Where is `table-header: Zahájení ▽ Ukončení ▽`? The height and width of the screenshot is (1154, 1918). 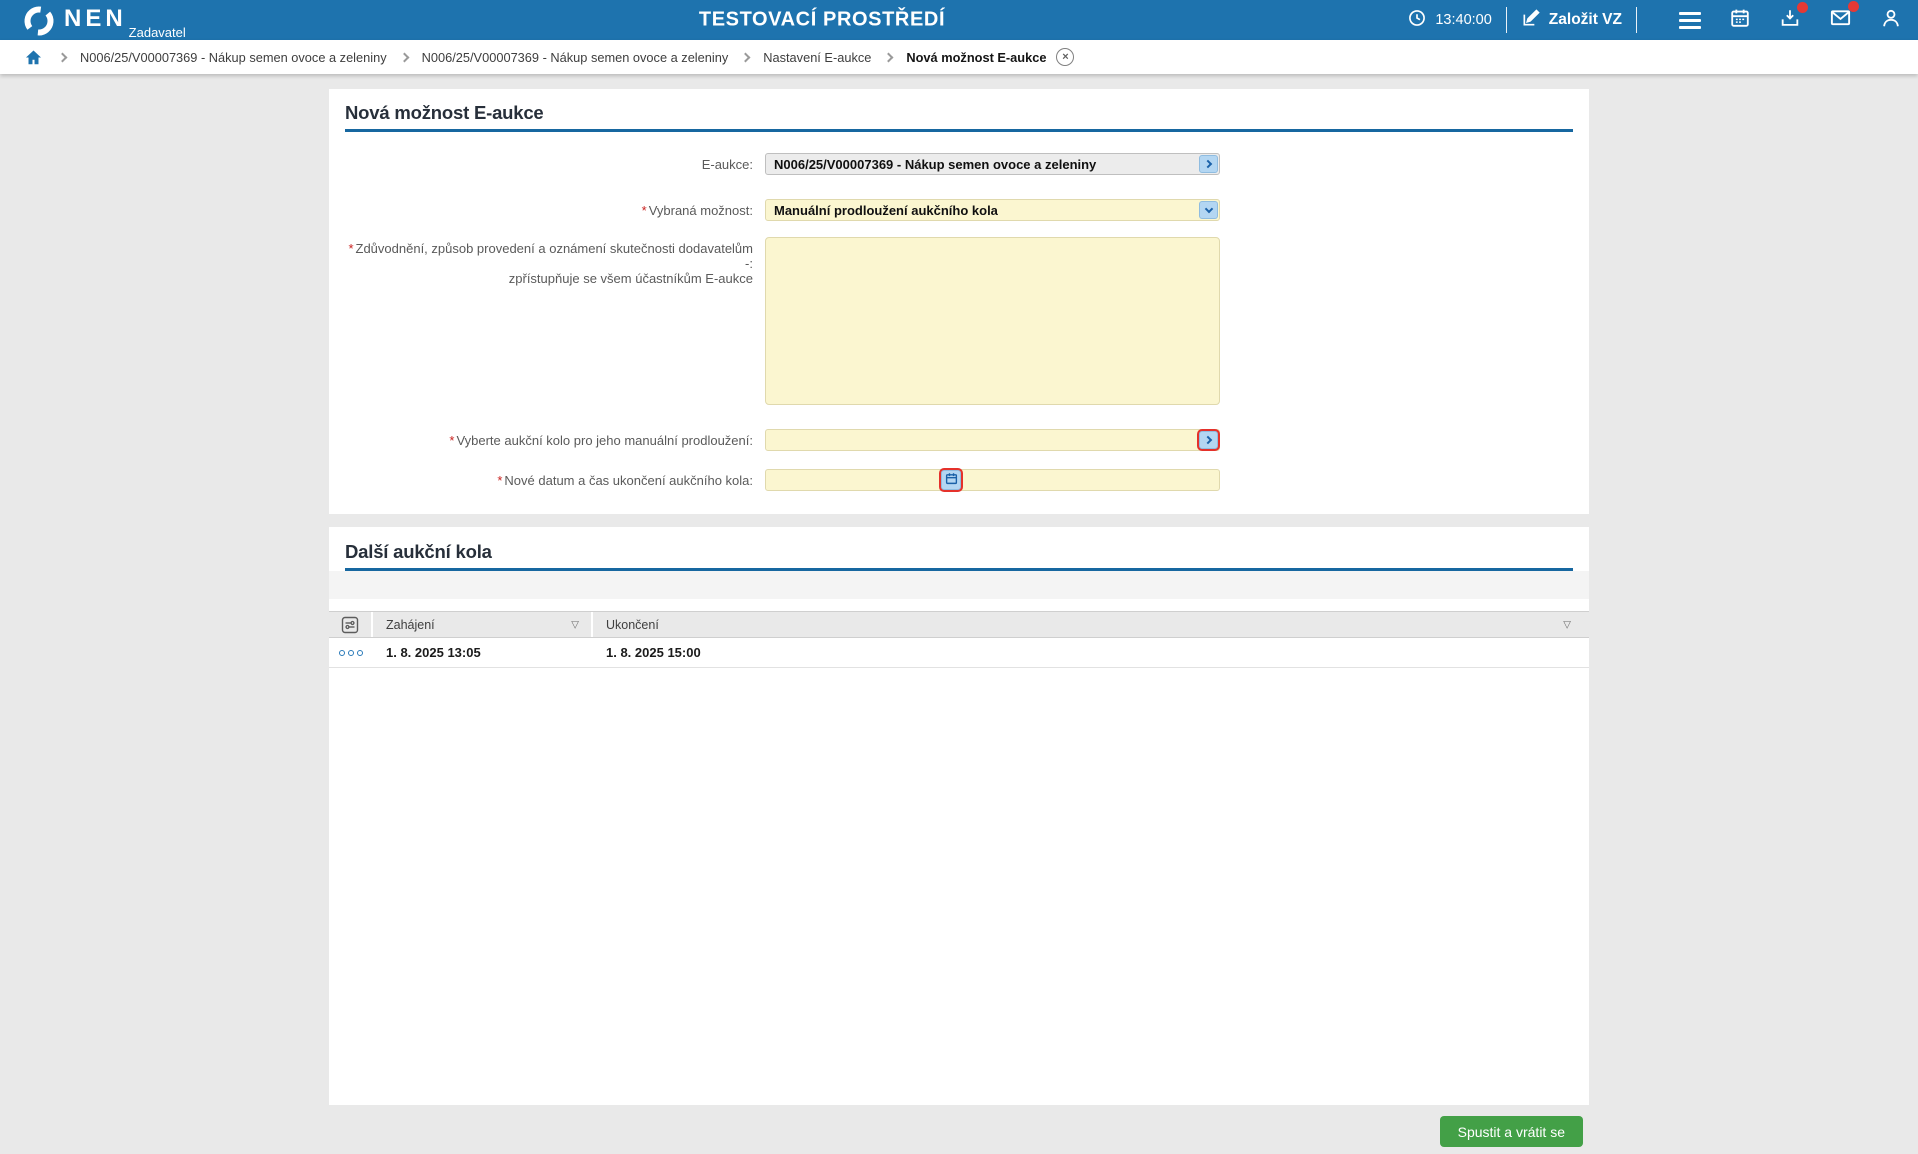 table-header: Zahájení ▽ Ukončení ▽ is located at coordinates (959, 624).